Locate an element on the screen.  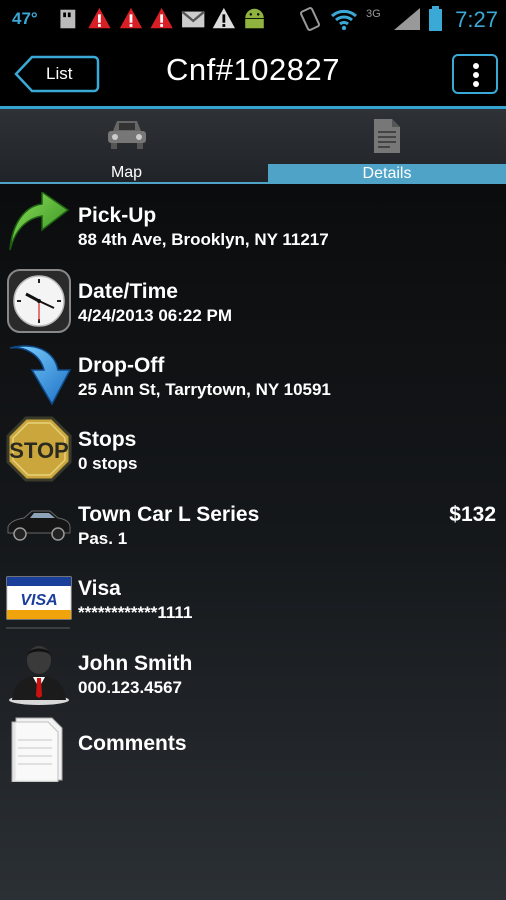
row-divider is located at coordinates (38, 628).